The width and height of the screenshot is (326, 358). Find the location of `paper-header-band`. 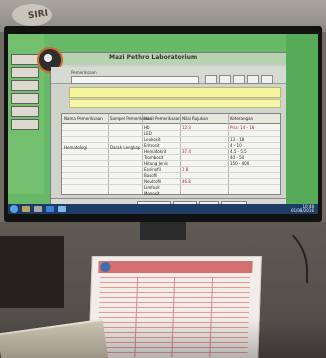

paper-header-band is located at coordinates (175, 267).